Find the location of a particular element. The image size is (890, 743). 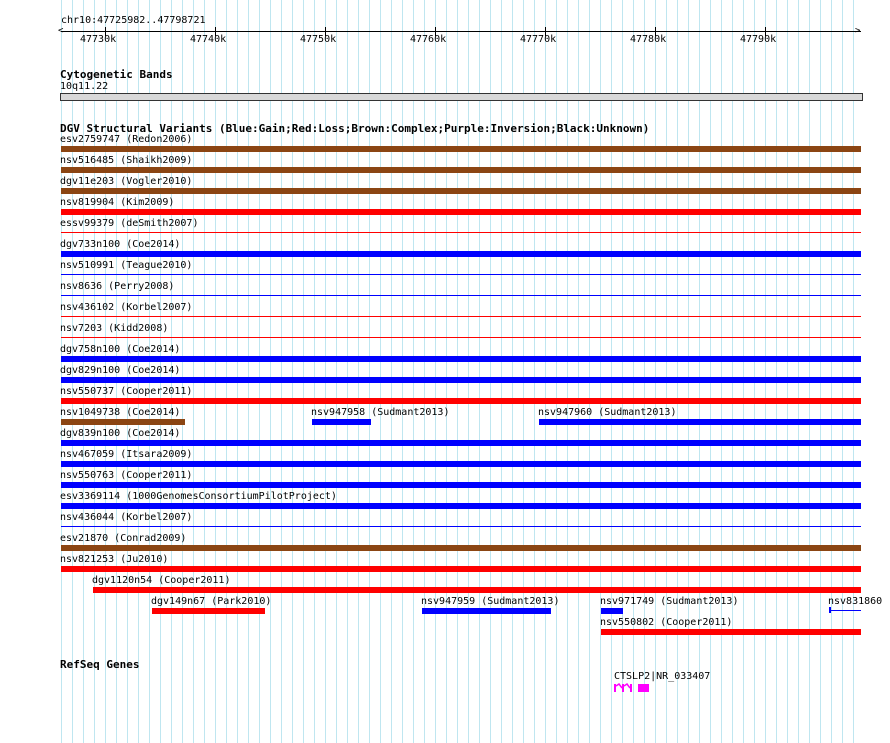

cytoband-track-title: Cytogenetic Bands is located at coordinates (116, 74).